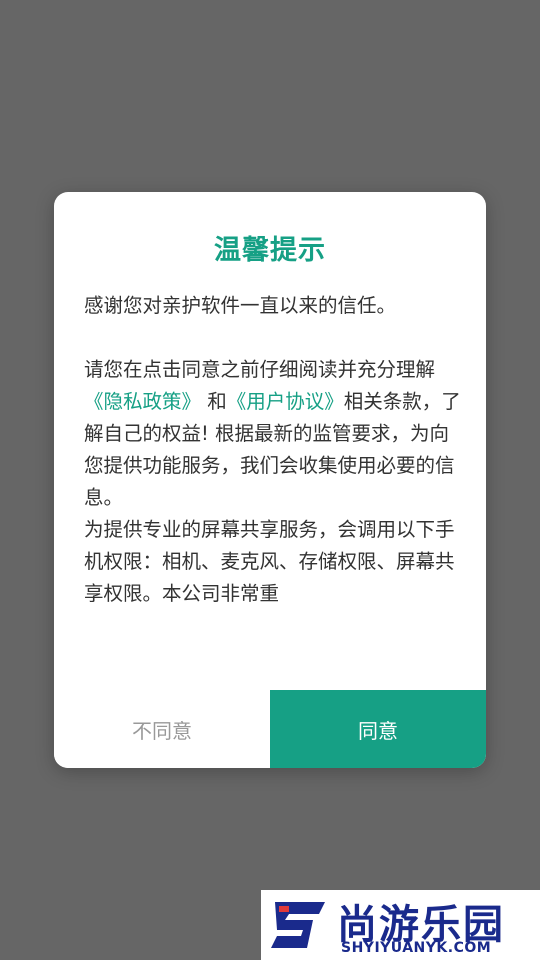 The image size is (540, 960). What do you see at coordinates (260, 369) in the screenshot?
I see `terms-prefix: 请您在点击同意之前仔细阅读并充分理解` at bounding box center [260, 369].